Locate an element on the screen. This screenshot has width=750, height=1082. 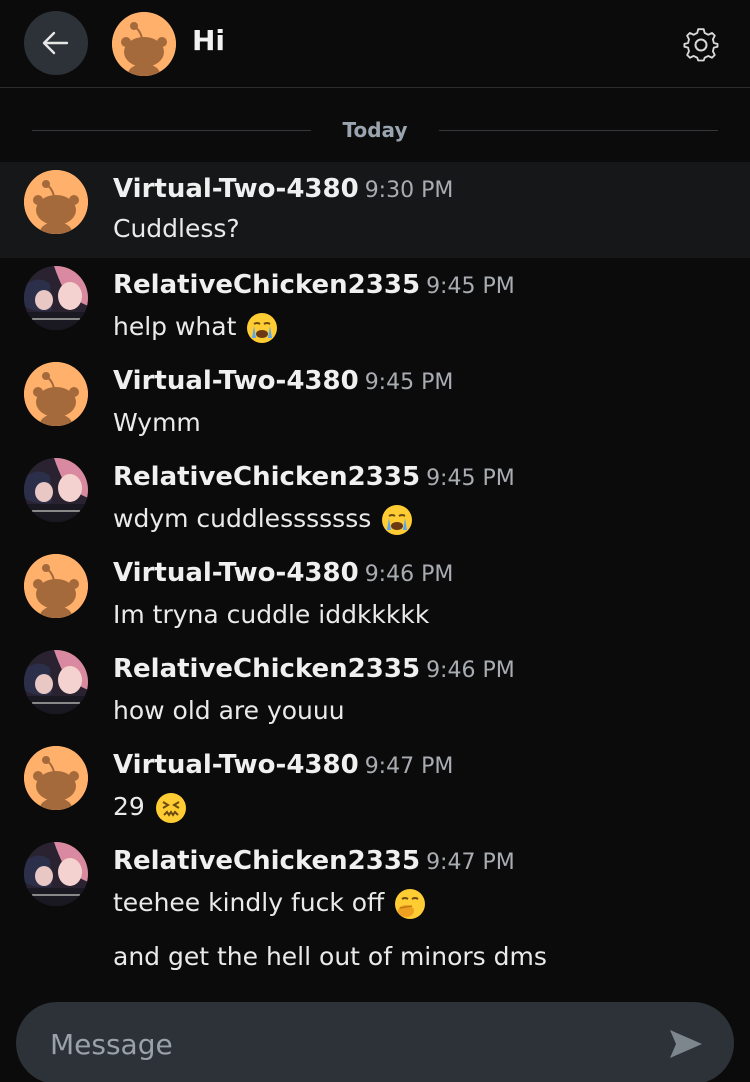
message-text: how old are youuu is located at coordinates (229, 710).